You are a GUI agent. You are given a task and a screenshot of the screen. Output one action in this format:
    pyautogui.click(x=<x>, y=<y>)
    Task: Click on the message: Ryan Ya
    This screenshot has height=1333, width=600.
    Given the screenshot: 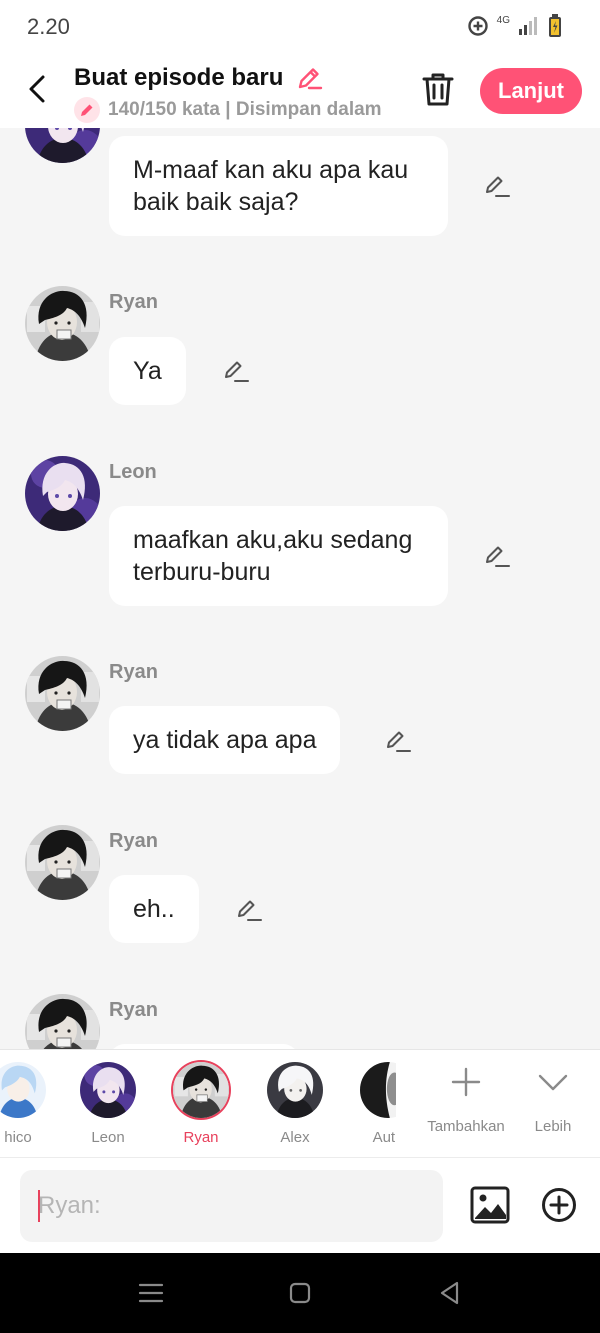 What is the action you would take?
    pyautogui.click(x=300, y=346)
    